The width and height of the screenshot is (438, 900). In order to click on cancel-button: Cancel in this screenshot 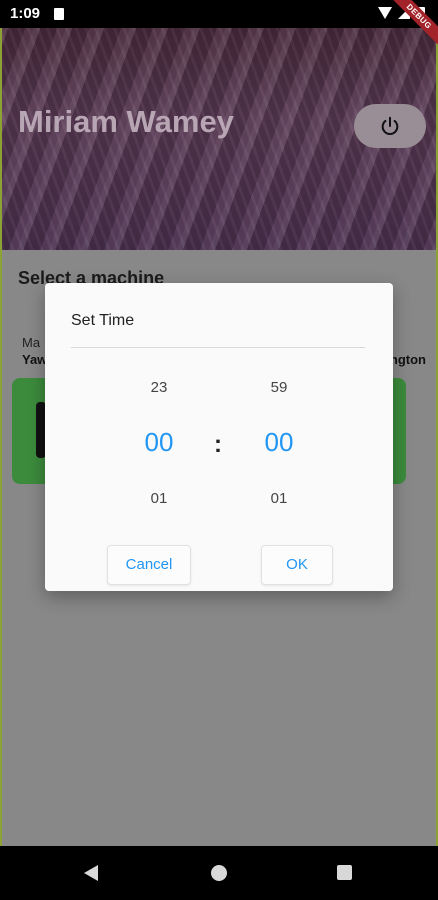, I will do `click(149, 565)`.